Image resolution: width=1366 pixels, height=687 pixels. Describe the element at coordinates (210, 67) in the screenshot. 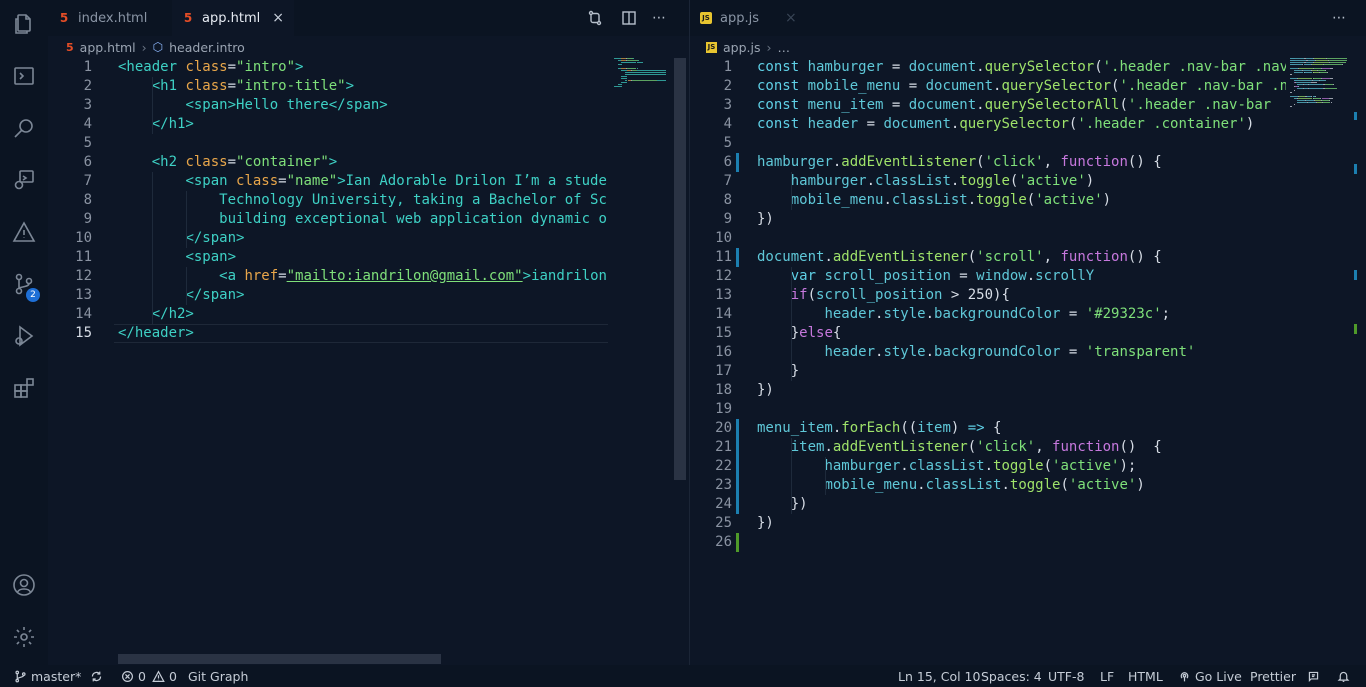

I see `code-line: <header class="intro">` at that location.